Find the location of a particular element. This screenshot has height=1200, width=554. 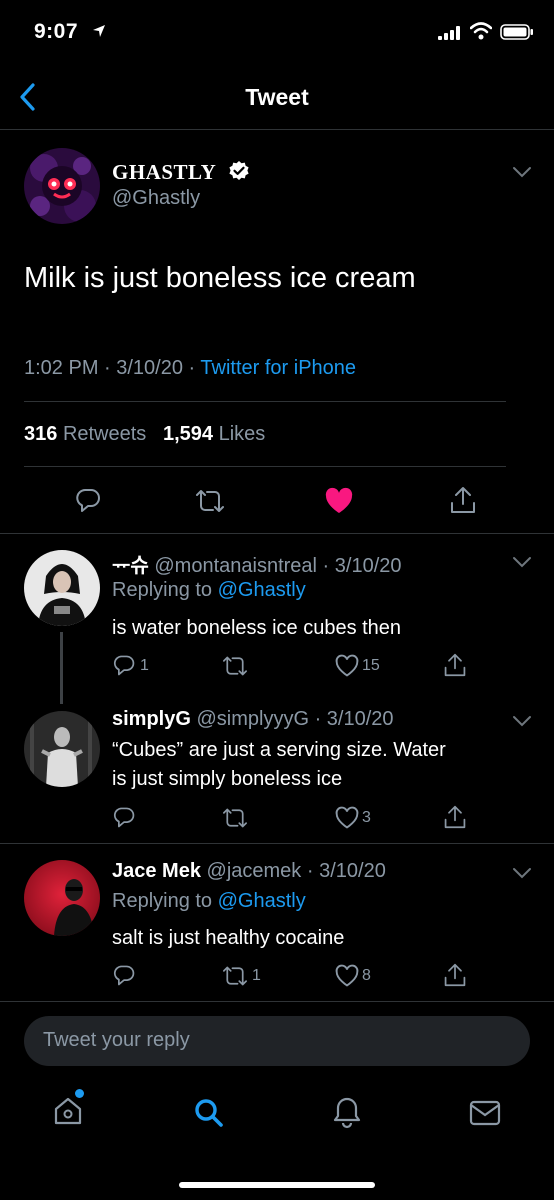

home-icon is located at coordinates (68, 1111).